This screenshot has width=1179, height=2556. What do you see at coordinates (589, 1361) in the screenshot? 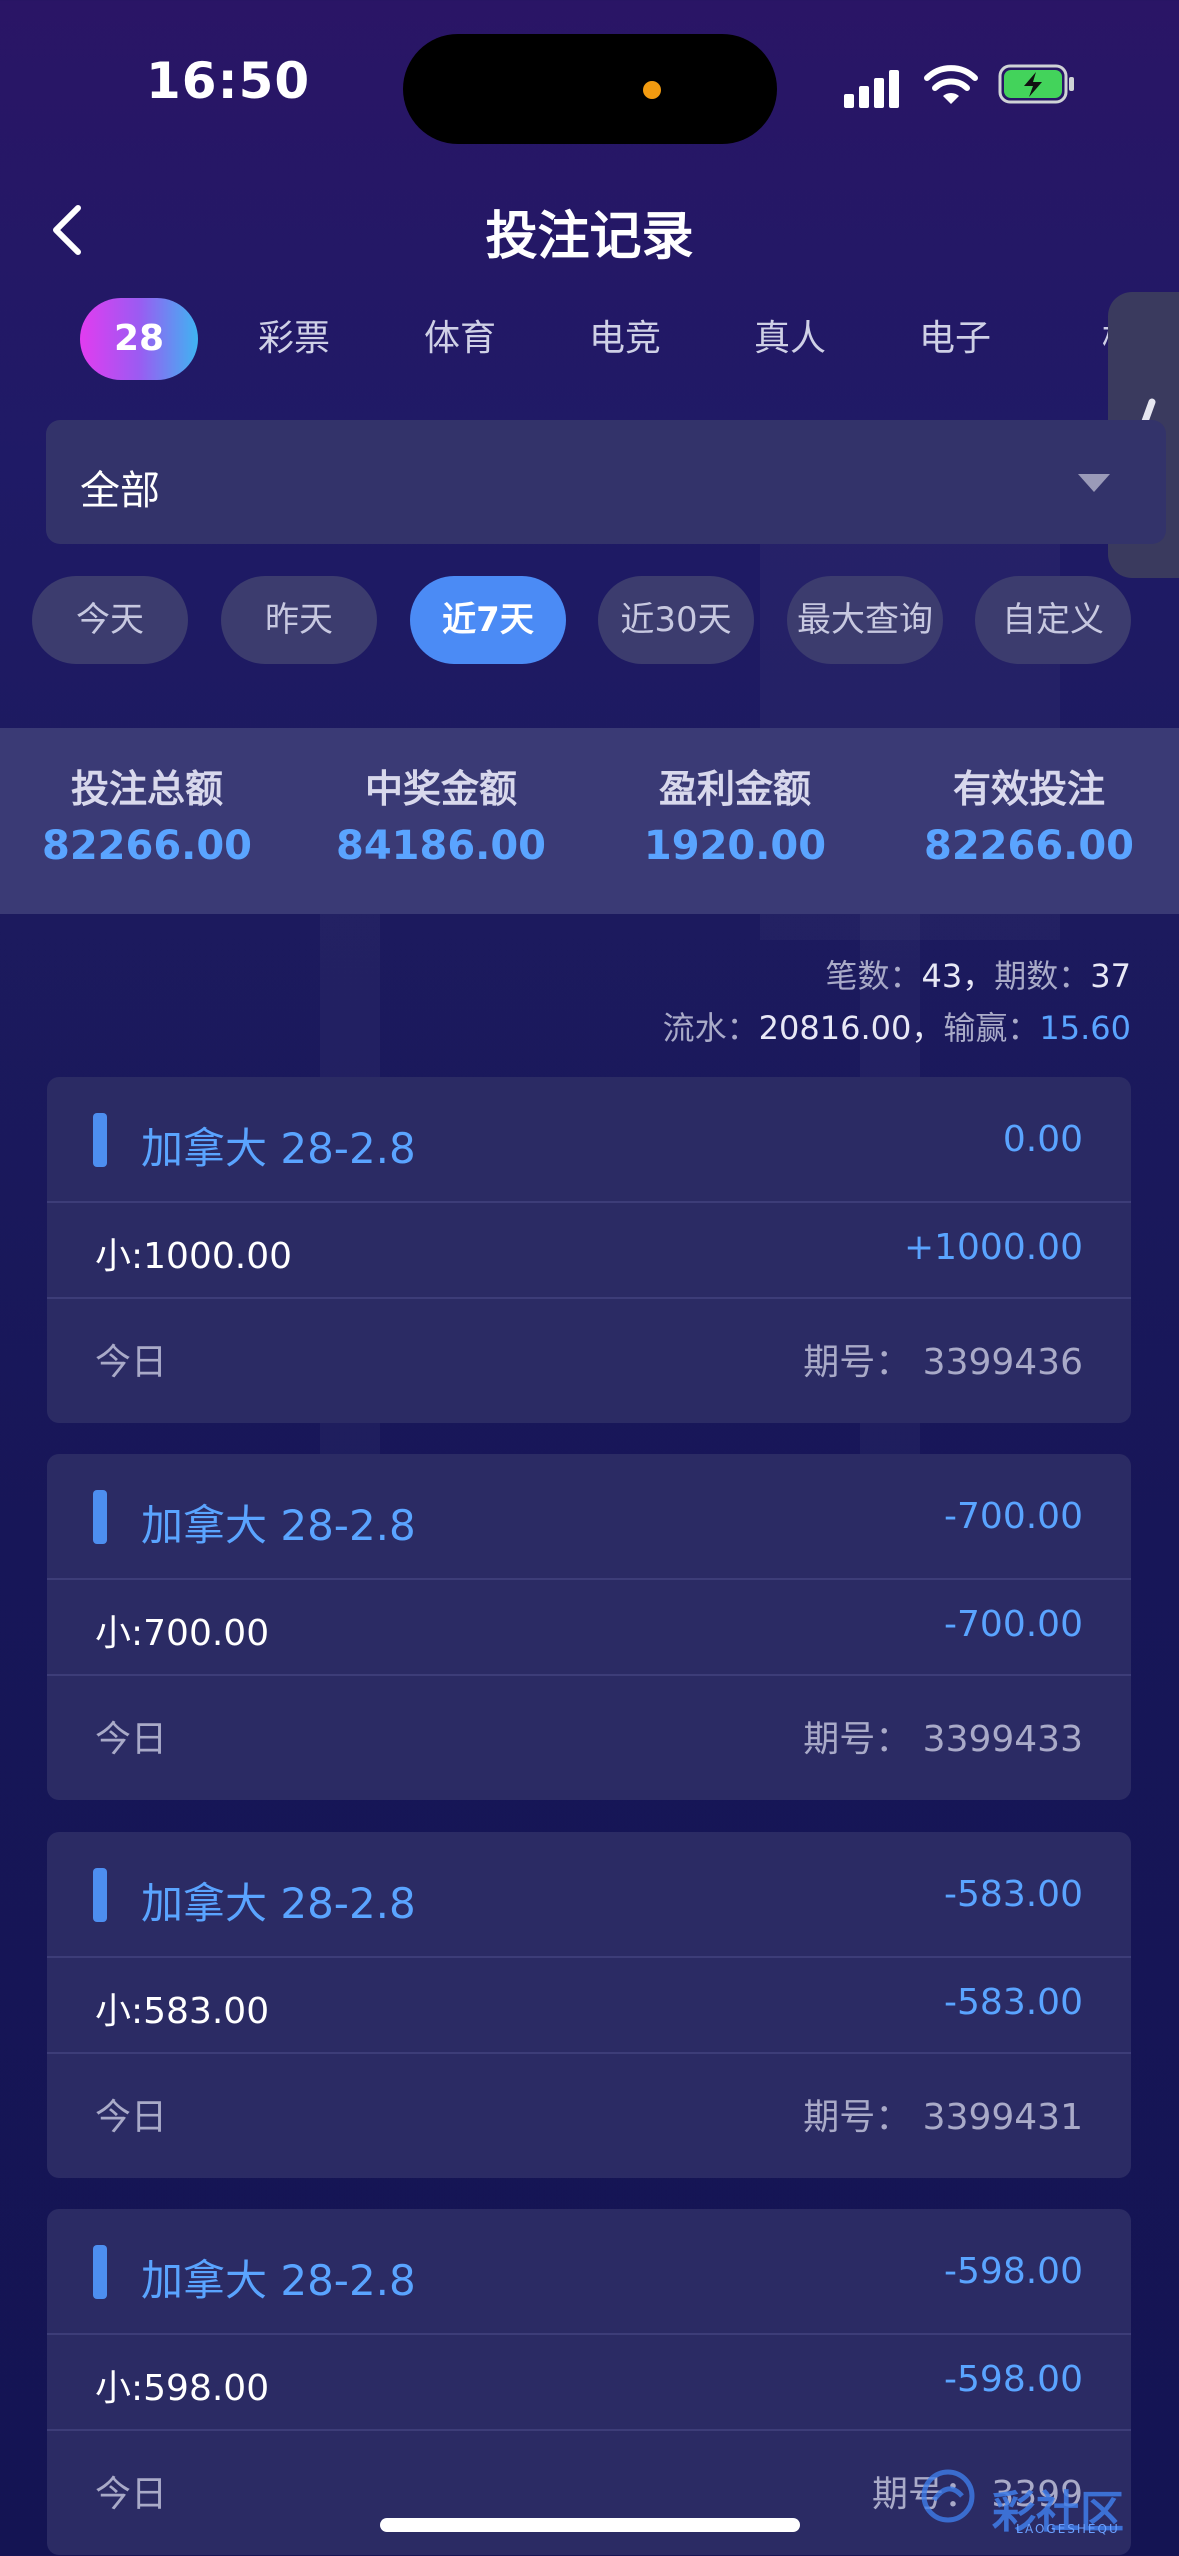
I see `card-footer: 今日 期号： 3399436` at bounding box center [589, 1361].